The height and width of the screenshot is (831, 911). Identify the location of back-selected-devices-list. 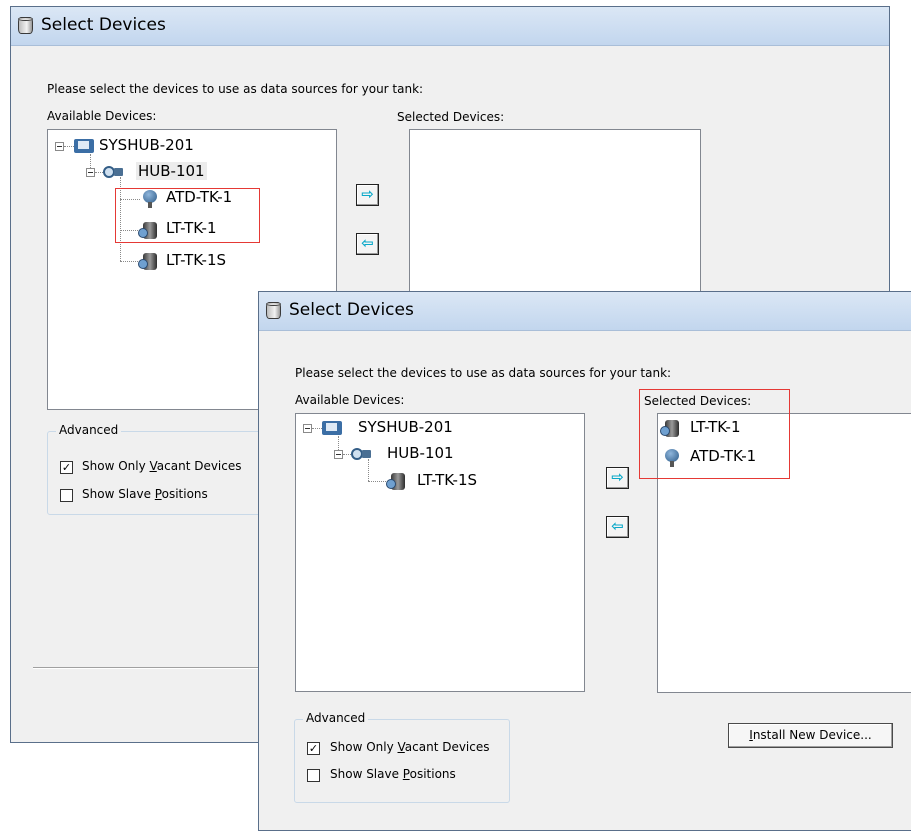
(555, 214).